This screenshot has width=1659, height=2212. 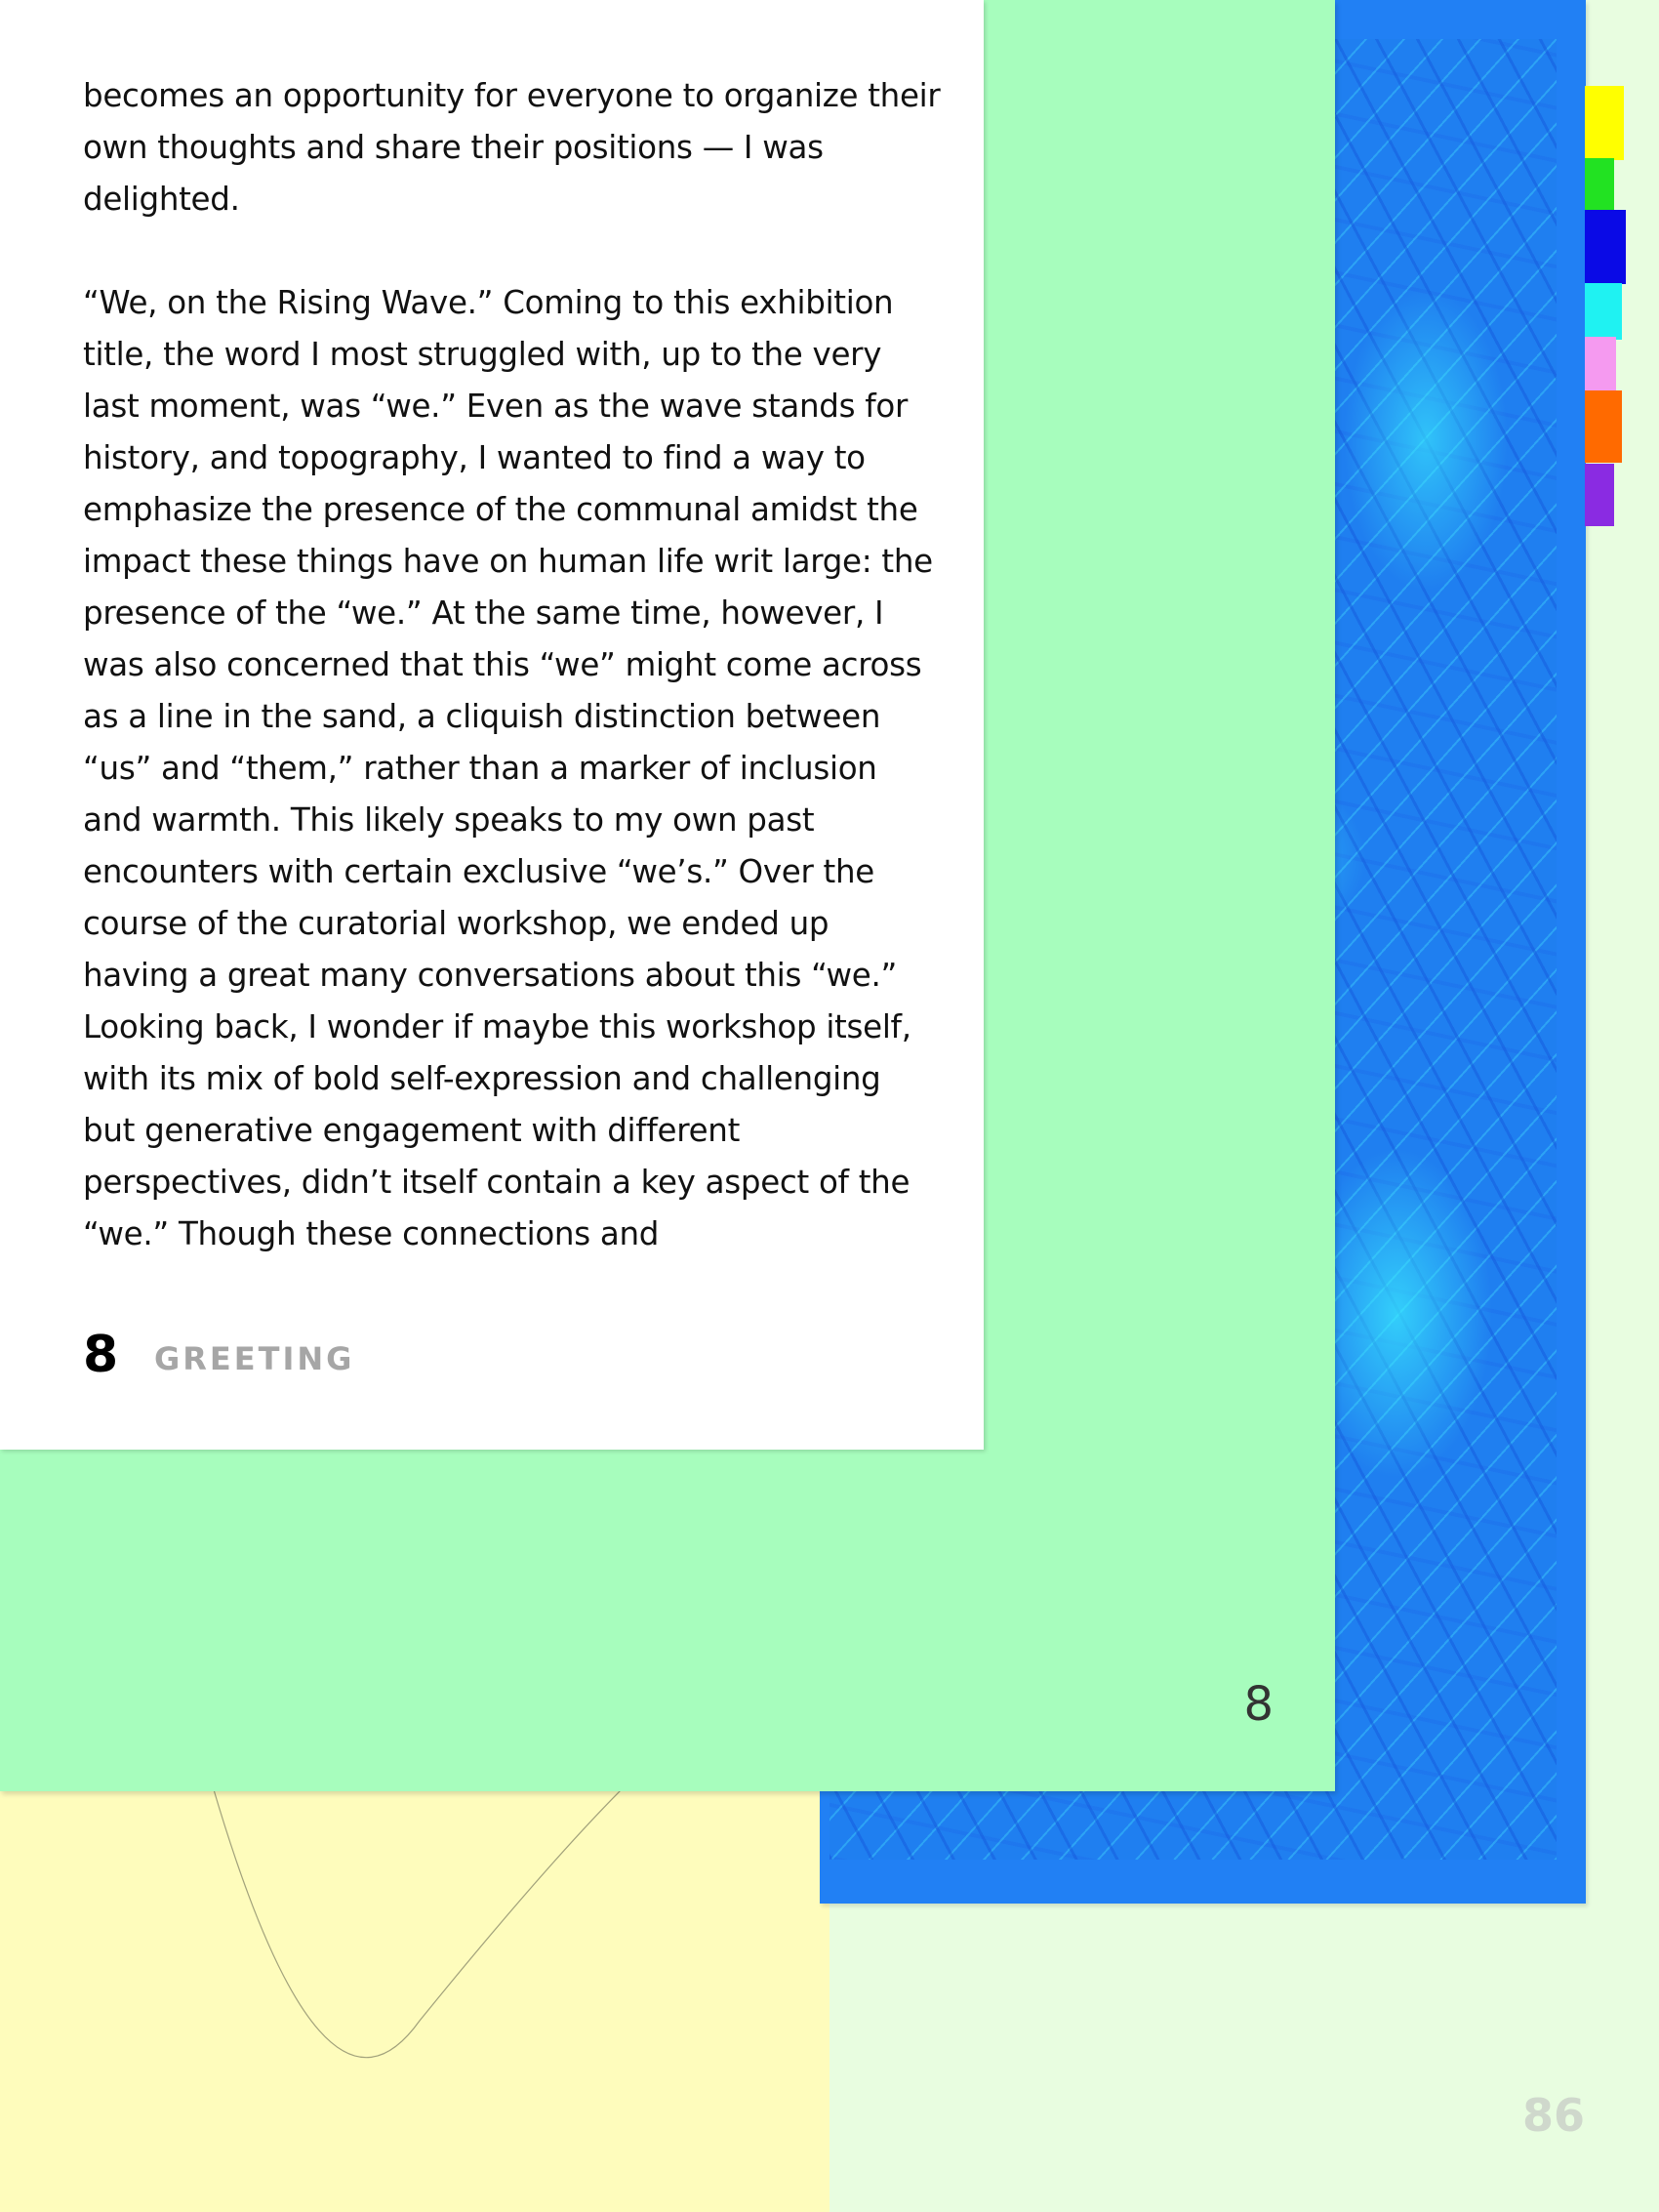 What do you see at coordinates (254, 1358) in the screenshot?
I see `section-label: GREETING` at bounding box center [254, 1358].